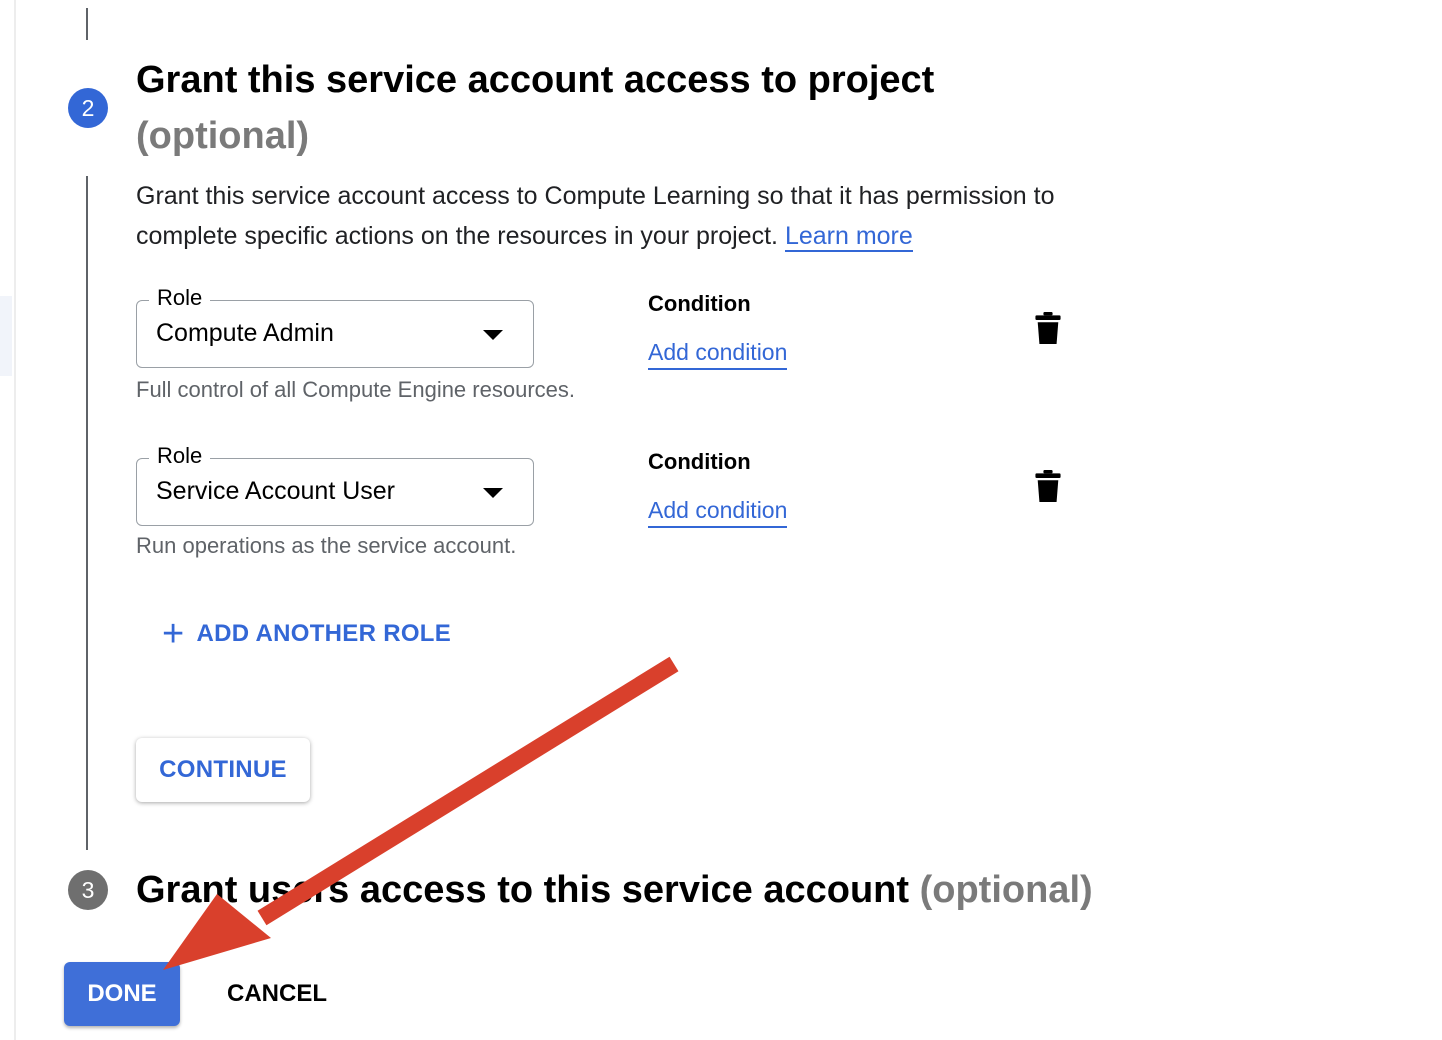 The height and width of the screenshot is (1040, 1442). I want to click on condition-label-2: Condition, so click(699, 461).